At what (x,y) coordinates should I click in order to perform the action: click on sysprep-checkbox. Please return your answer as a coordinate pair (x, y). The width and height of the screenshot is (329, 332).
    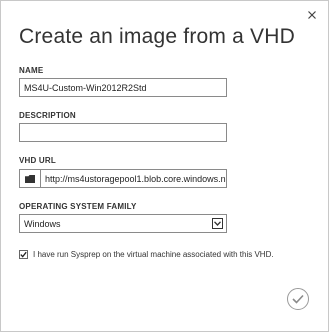
    Looking at the image, I should click on (23, 254).